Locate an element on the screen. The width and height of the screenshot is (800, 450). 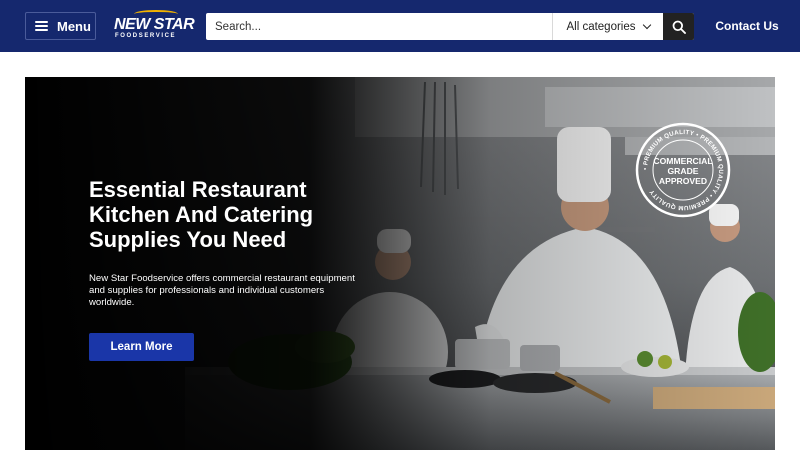
hero-heading-line-1: Essential Restaurant is located at coordinates (198, 189).